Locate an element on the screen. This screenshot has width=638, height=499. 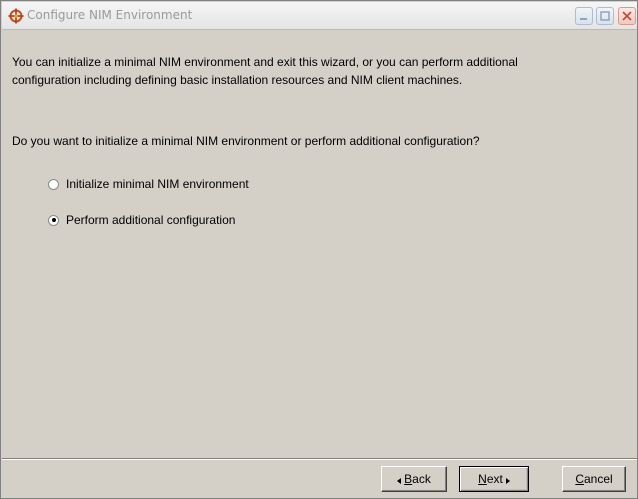
option-label: Initialize minimal NIM environment is located at coordinates (157, 184).